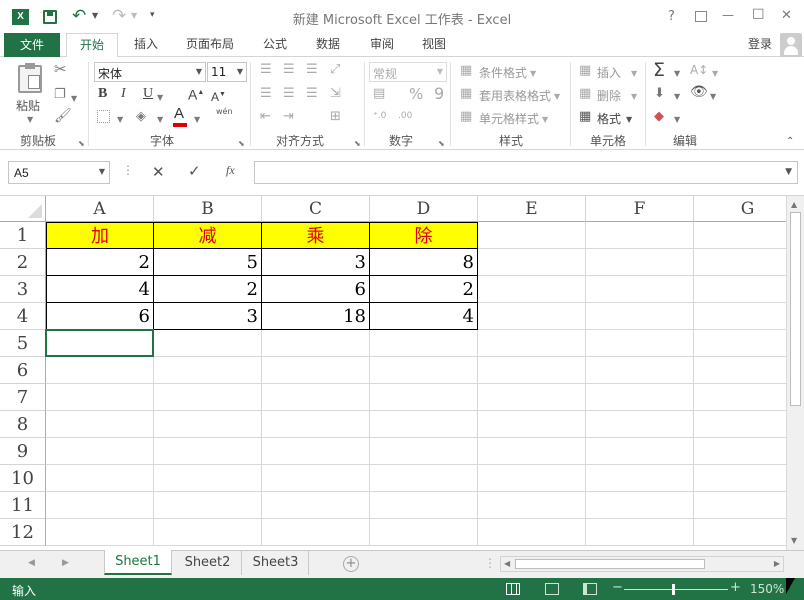  What do you see at coordinates (617, 587) in the screenshot?
I see `zoom-out-icon: −` at bounding box center [617, 587].